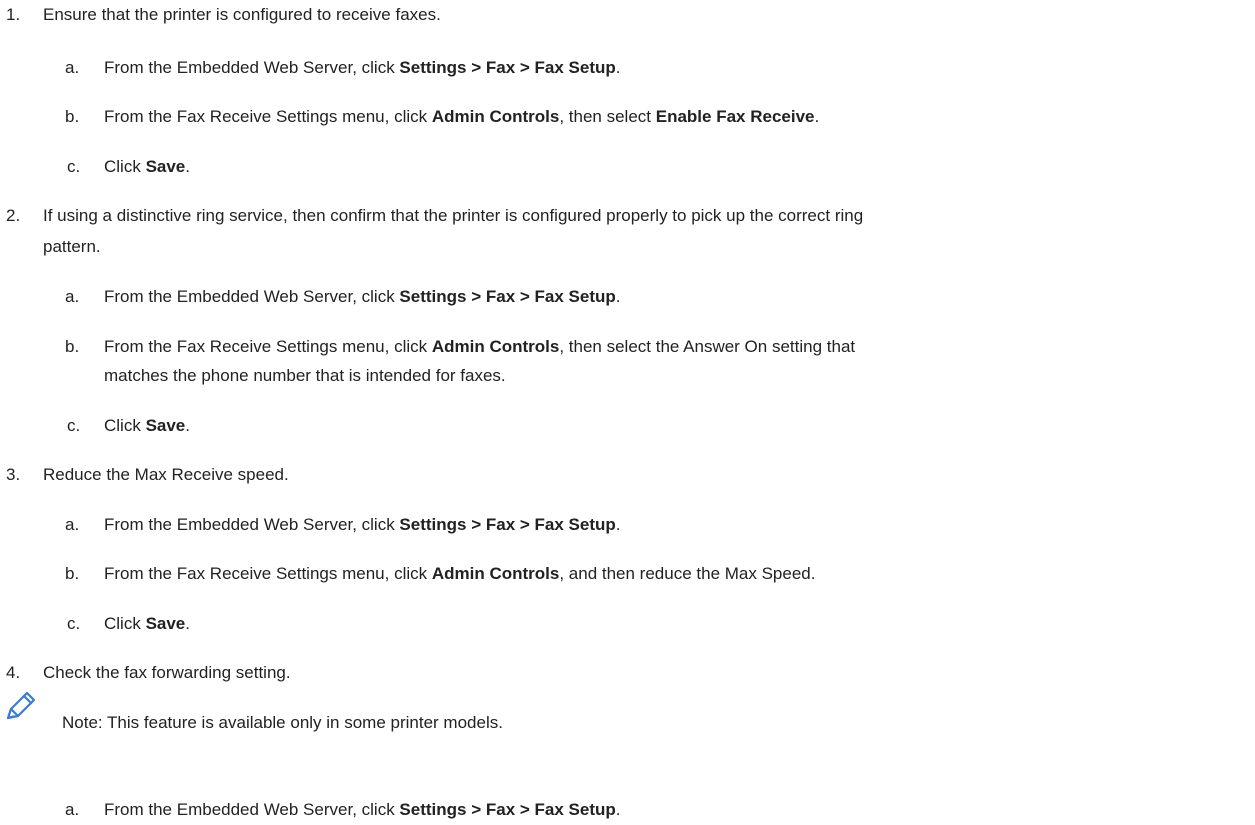  I want to click on step-3c-letter: c., so click(74, 623).